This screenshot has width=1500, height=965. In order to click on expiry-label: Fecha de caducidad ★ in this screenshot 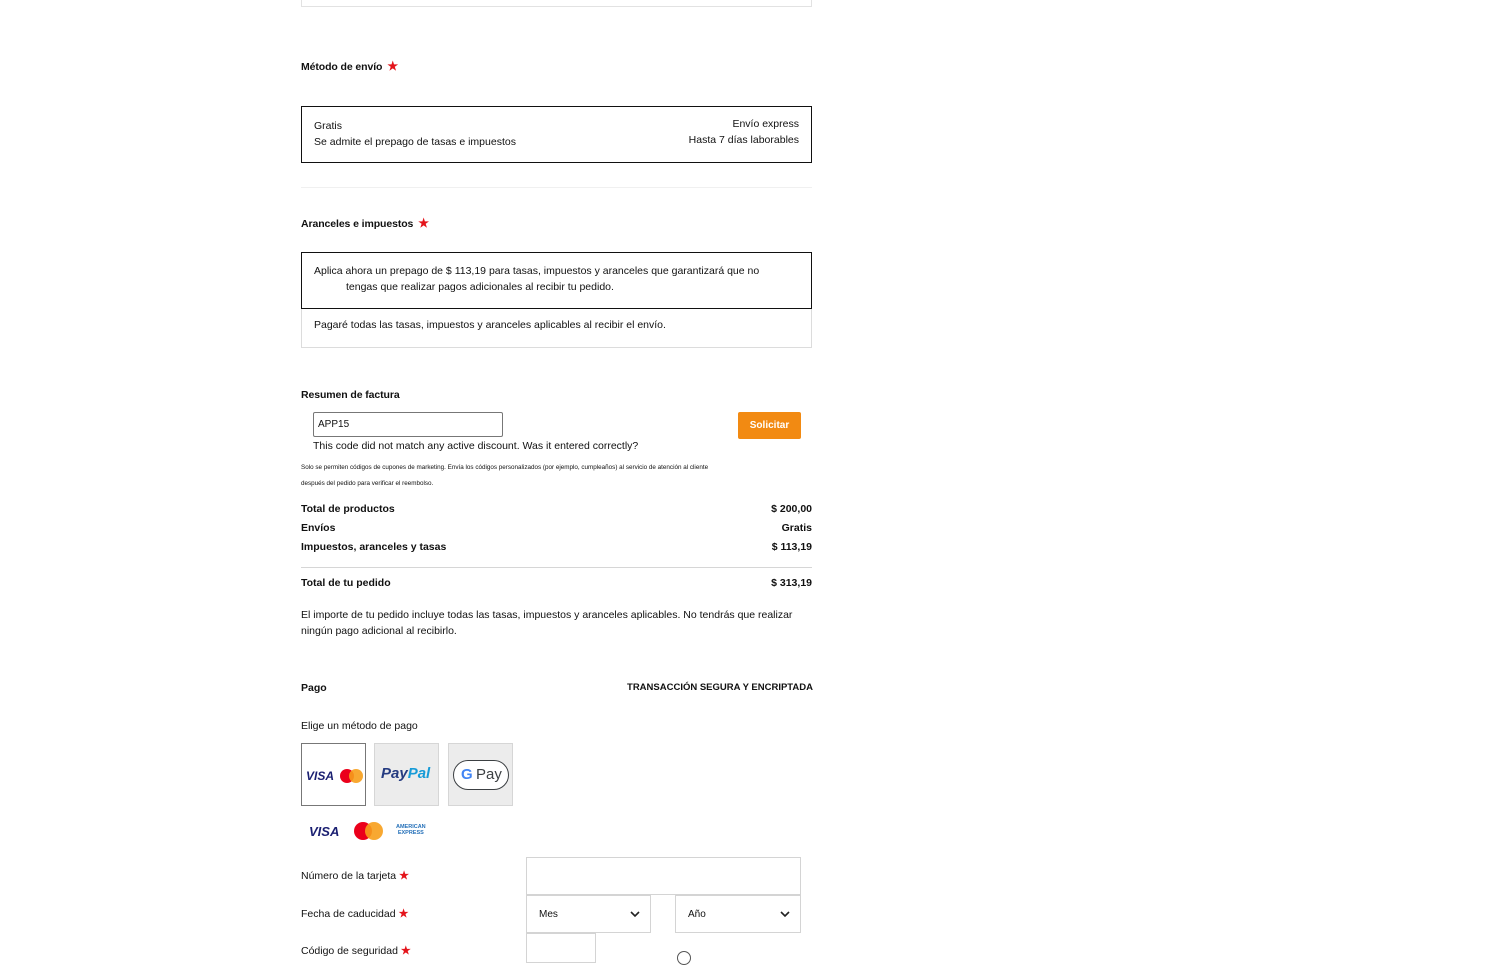, I will do `click(355, 914)`.